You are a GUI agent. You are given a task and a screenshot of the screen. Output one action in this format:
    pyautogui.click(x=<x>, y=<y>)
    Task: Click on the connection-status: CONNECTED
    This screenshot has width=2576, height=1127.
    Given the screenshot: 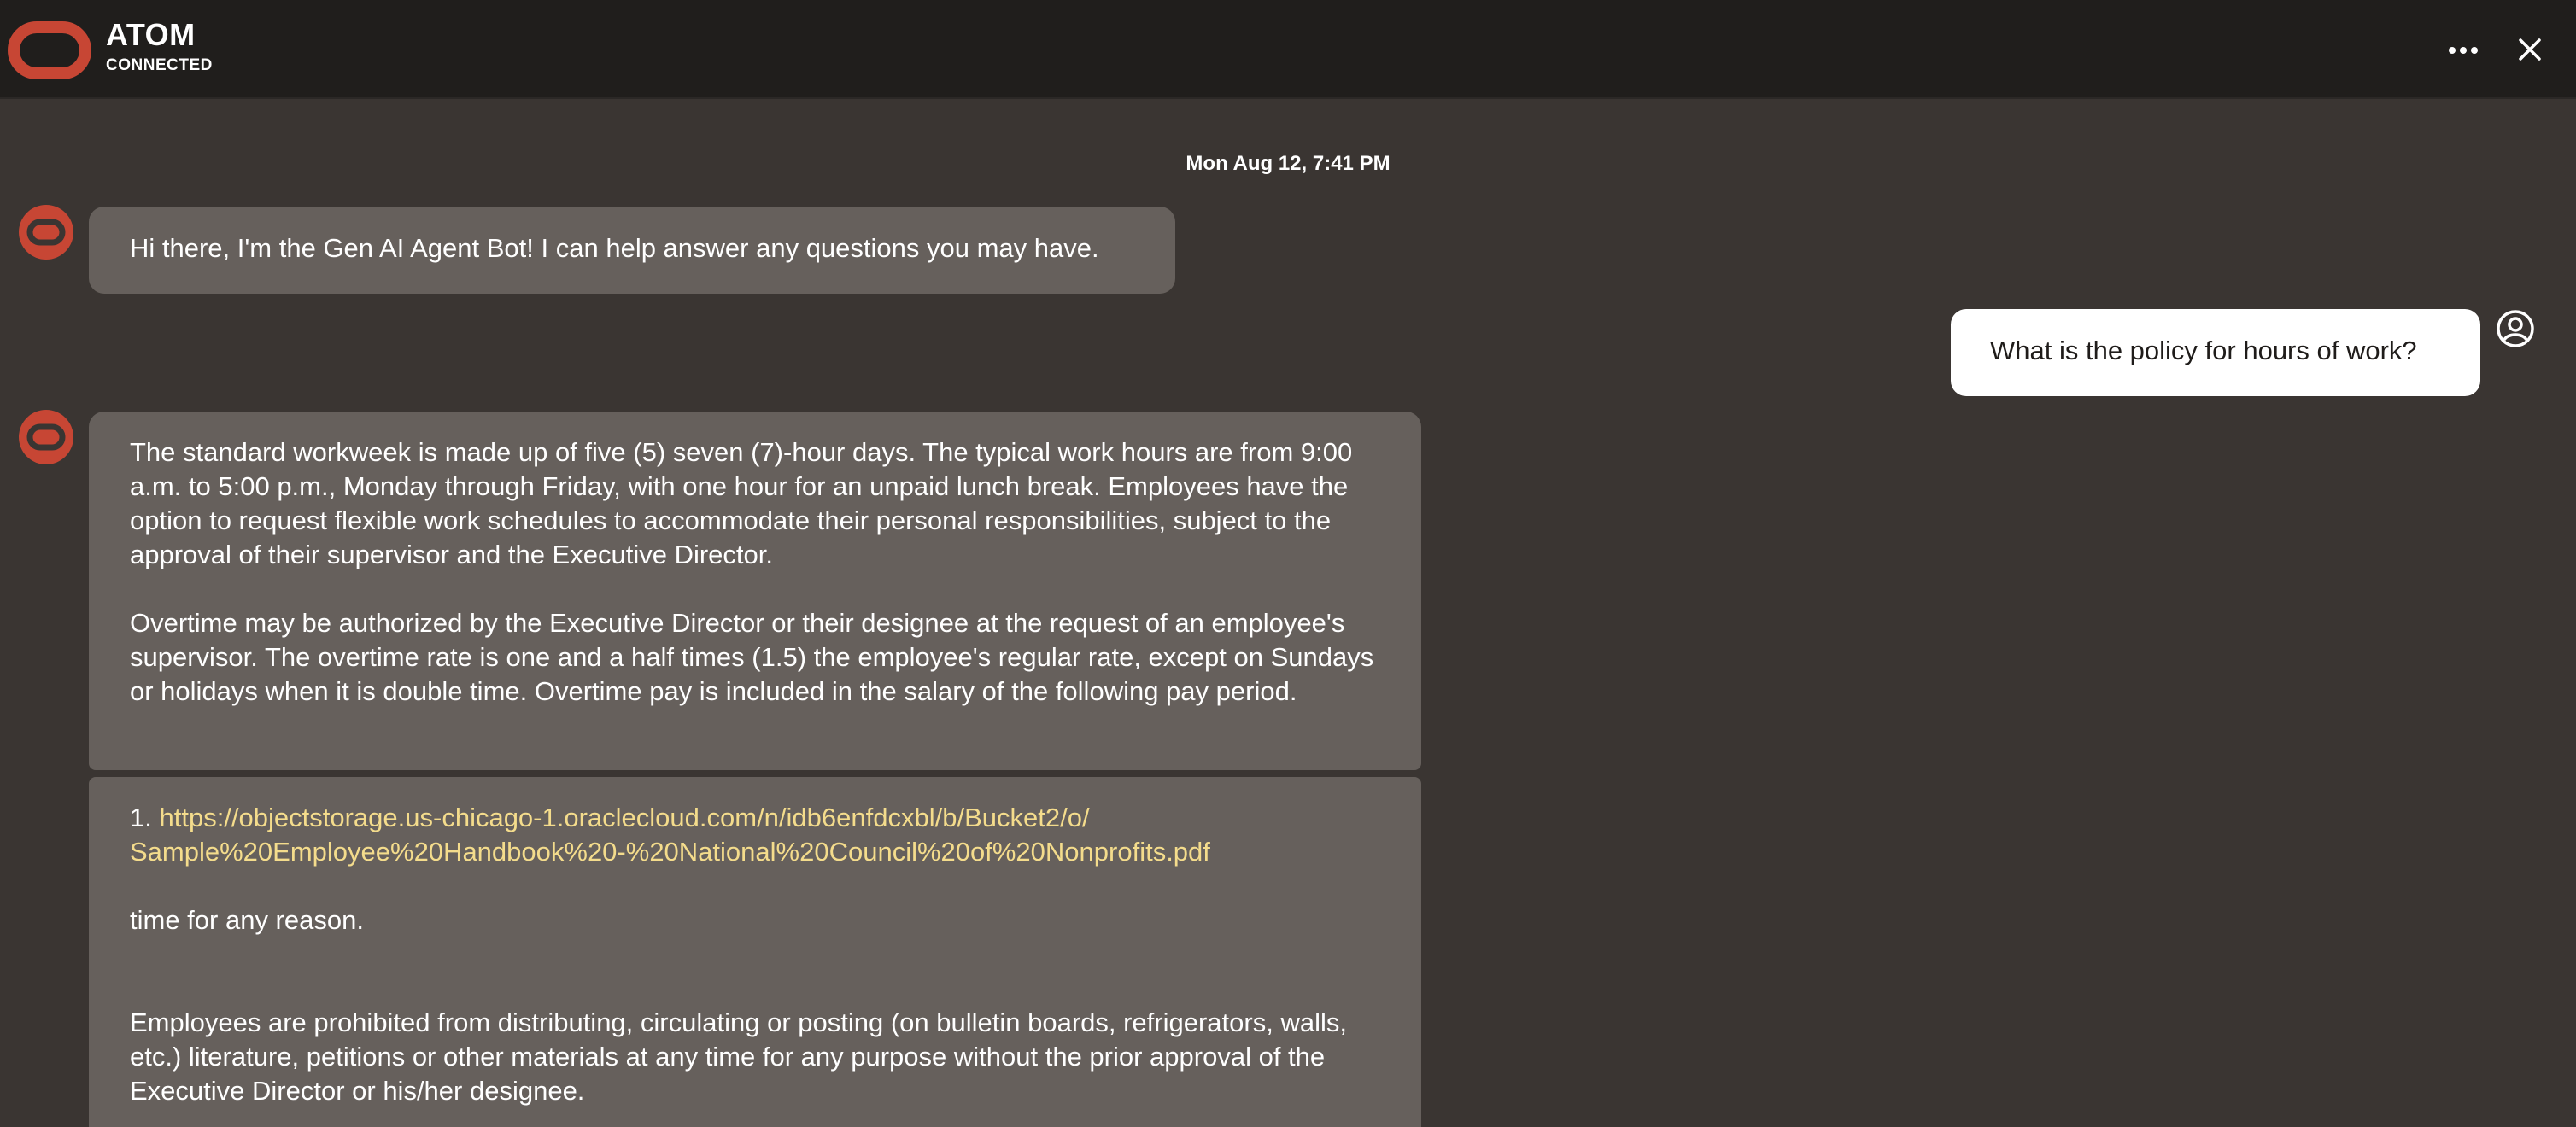 What is the action you would take?
    pyautogui.click(x=159, y=65)
    